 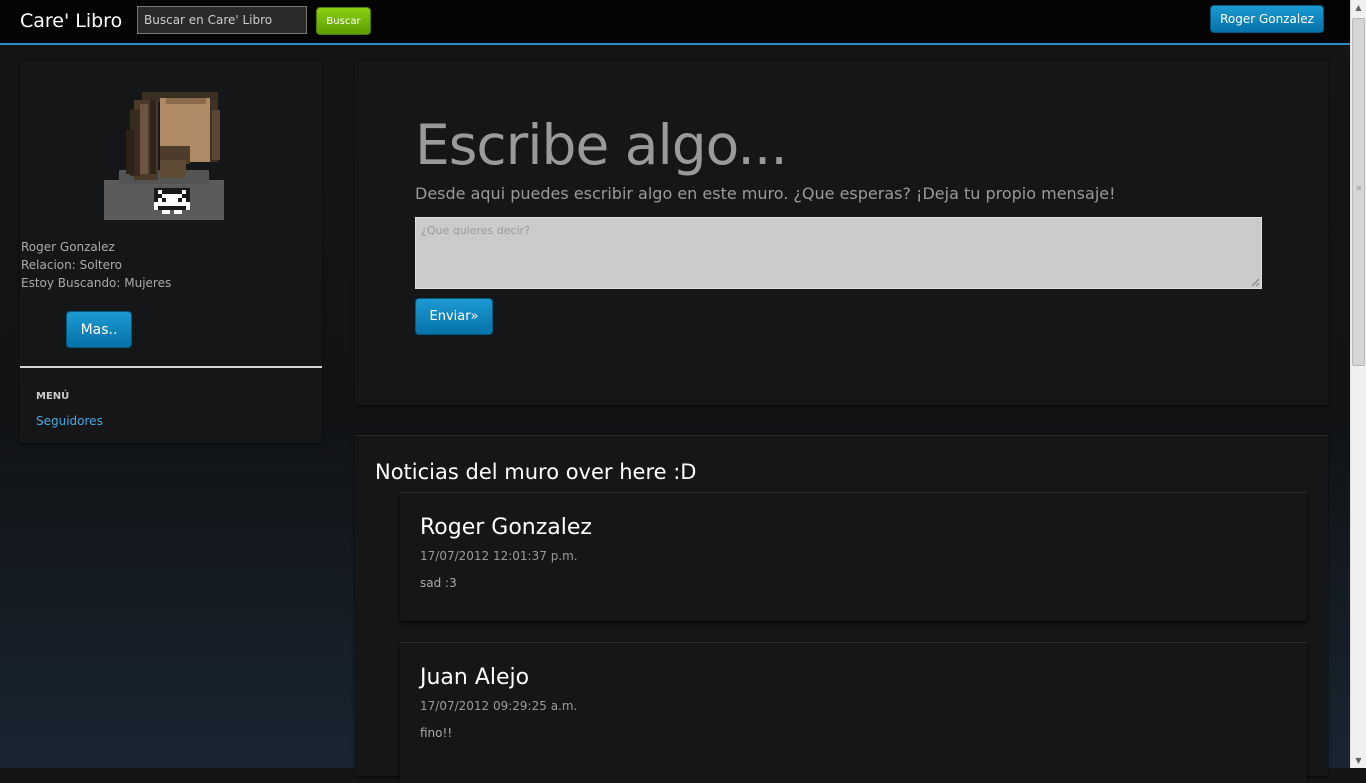 I want to click on page-scrollbar: ▲ ≡ ▼, so click(x=1358, y=384).